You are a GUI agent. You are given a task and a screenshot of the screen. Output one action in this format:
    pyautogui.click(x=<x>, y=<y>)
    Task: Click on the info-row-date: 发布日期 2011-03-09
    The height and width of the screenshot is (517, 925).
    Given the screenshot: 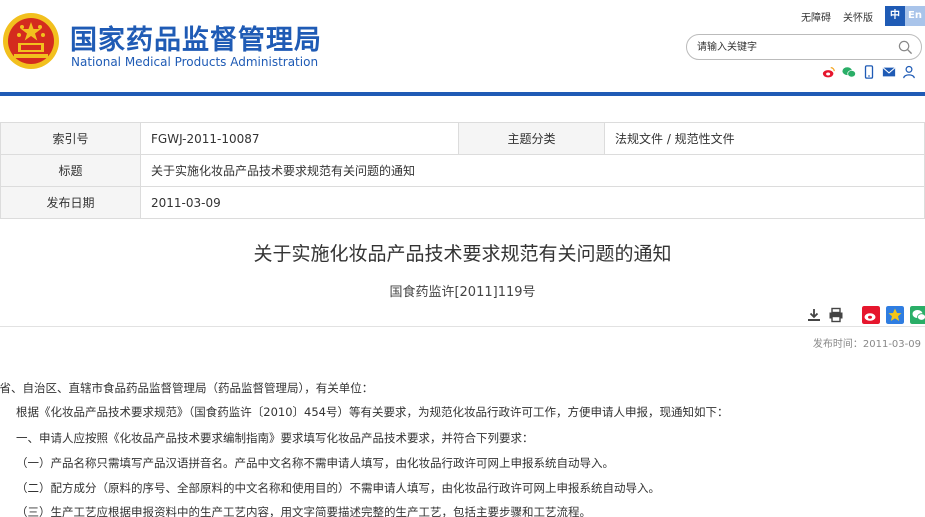 What is the action you would take?
    pyautogui.click(x=462, y=202)
    